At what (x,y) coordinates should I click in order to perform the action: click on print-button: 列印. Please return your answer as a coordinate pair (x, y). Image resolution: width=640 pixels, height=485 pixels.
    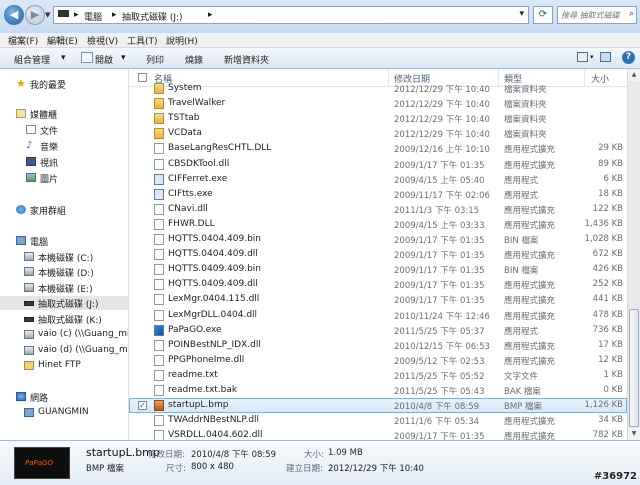
    Looking at the image, I should click on (155, 59).